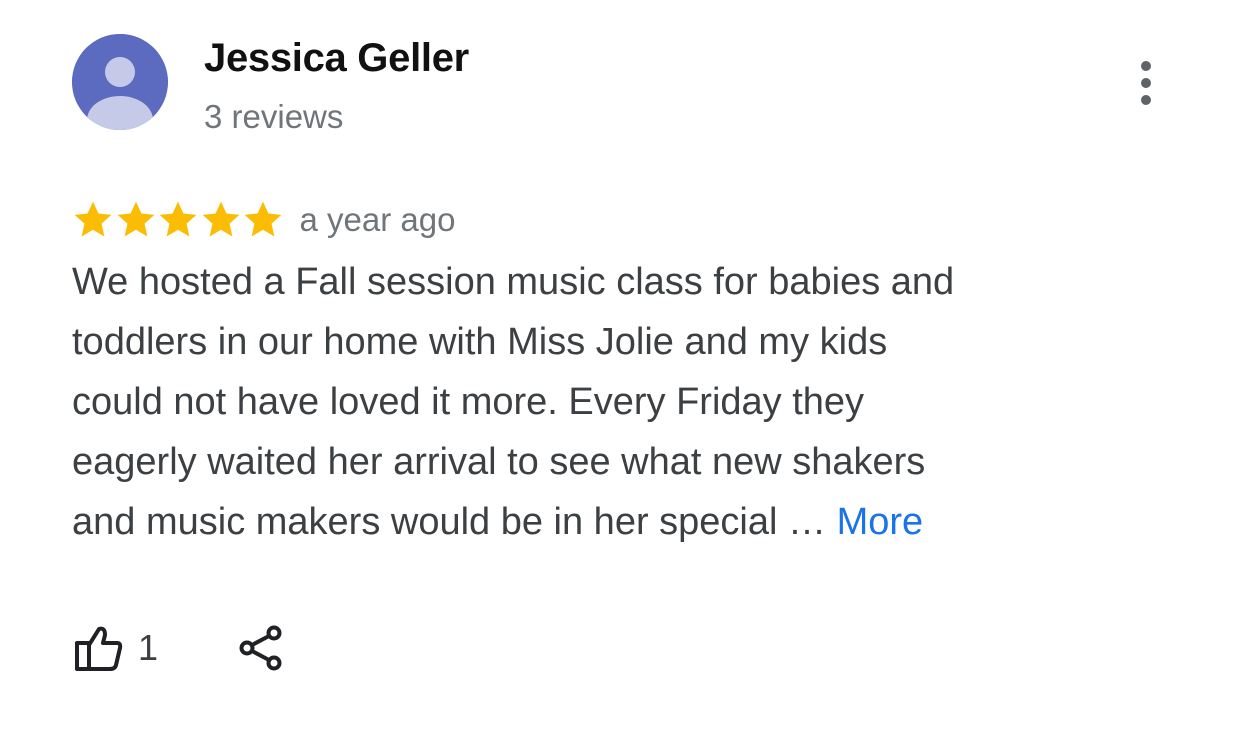 This screenshot has height=736, width=1242. I want to click on more-vertical-icon, so click(1146, 83).